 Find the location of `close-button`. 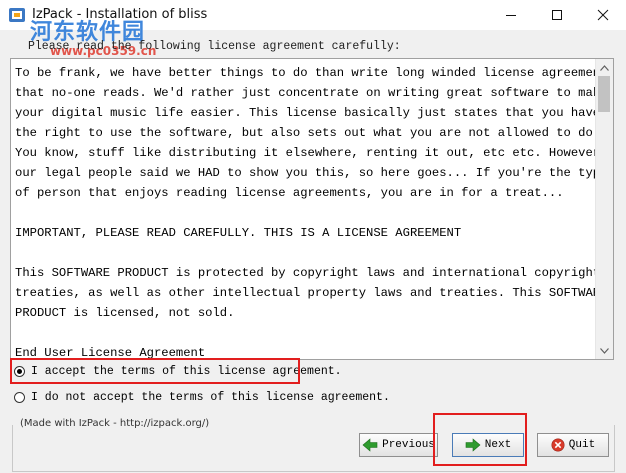

close-button is located at coordinates (603, 15).